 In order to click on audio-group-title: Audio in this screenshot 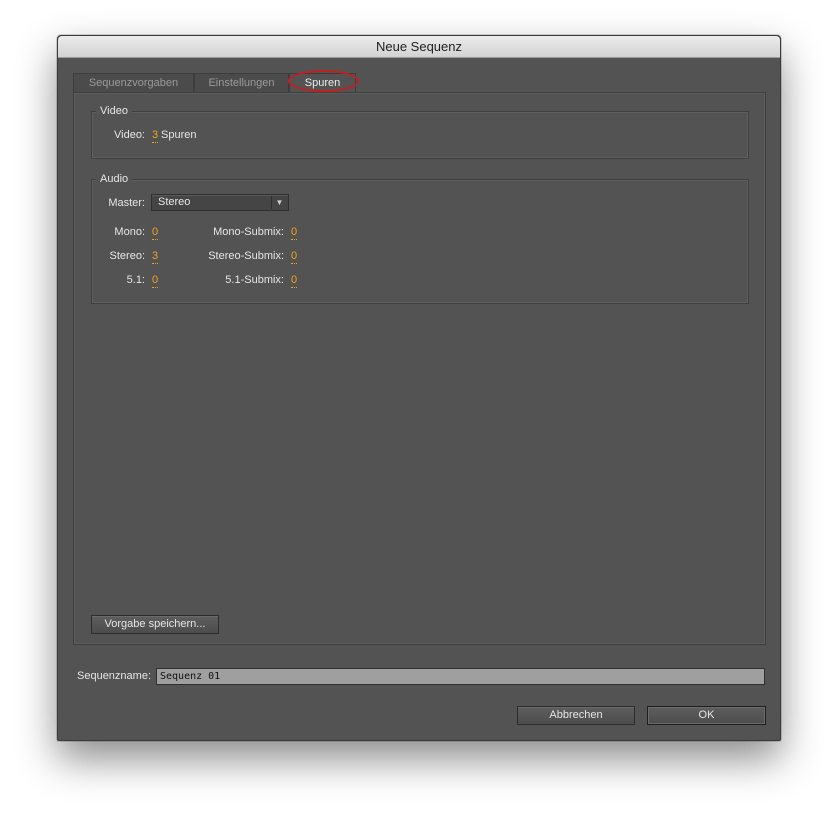, I will do `click(114, 179)`.